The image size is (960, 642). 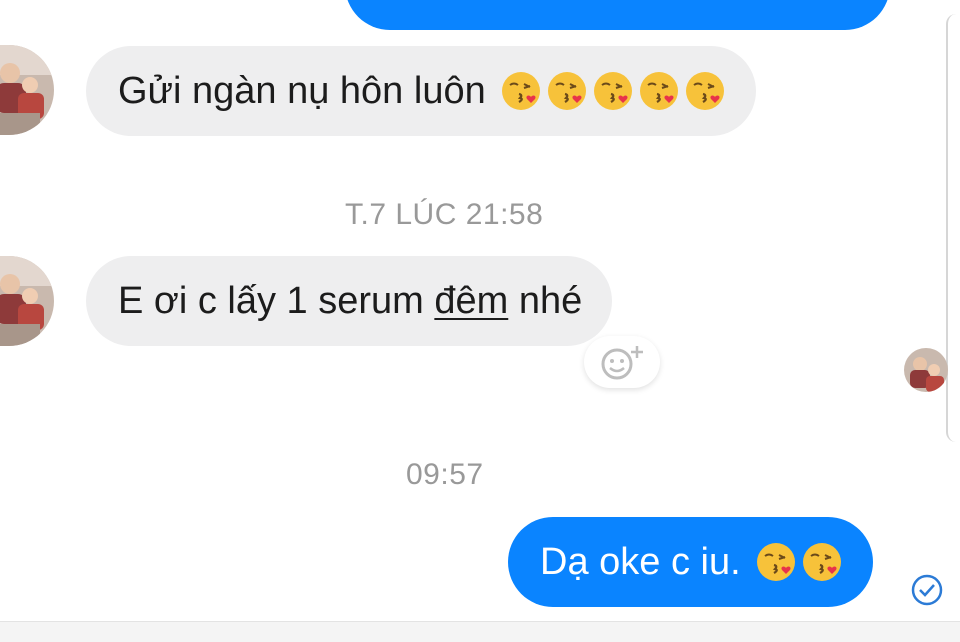 I want to click on timestamp: 09:57, so click(x=445, y=474).